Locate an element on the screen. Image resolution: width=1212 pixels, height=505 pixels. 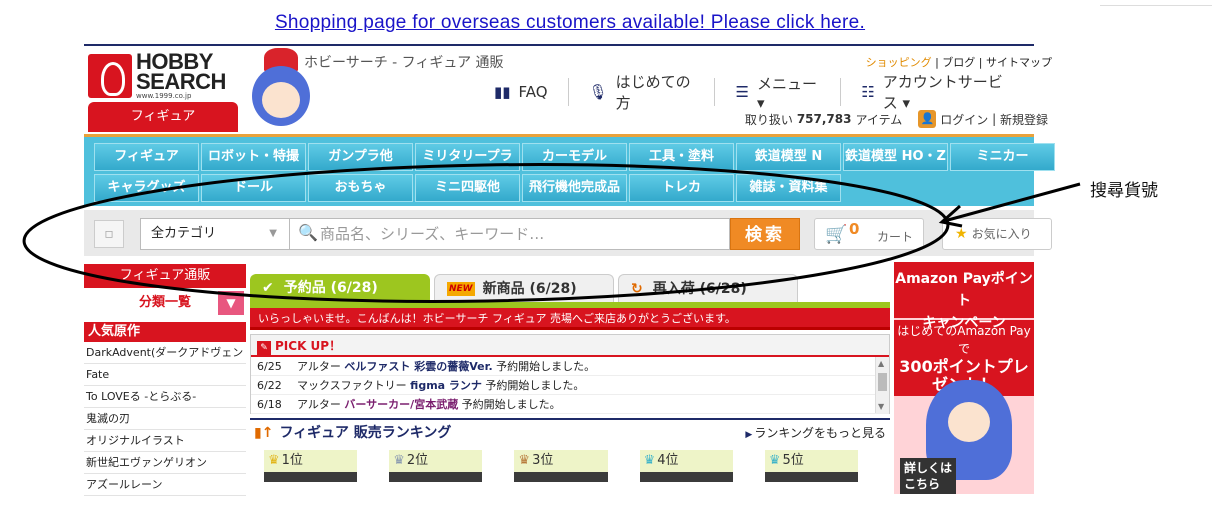
annotation-label: 搜尋貨號 is located at coordinates (1124, 191).